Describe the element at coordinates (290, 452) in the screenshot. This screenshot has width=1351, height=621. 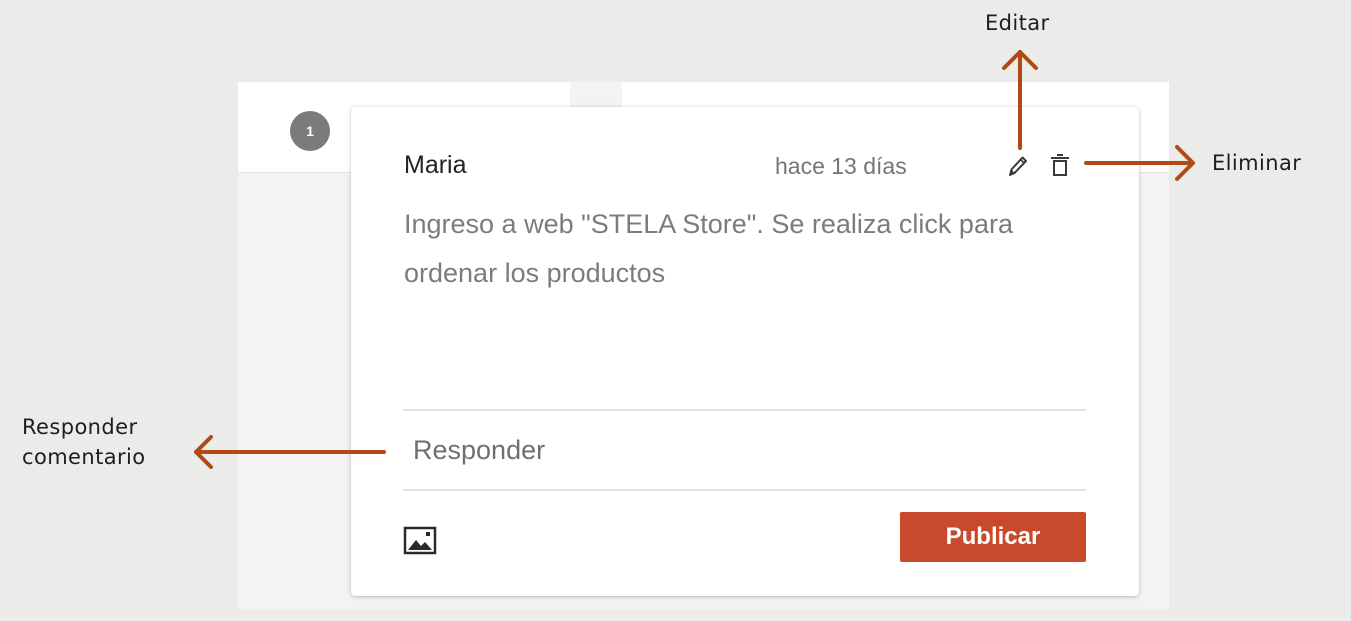
I see `reply-arrow` at that location.